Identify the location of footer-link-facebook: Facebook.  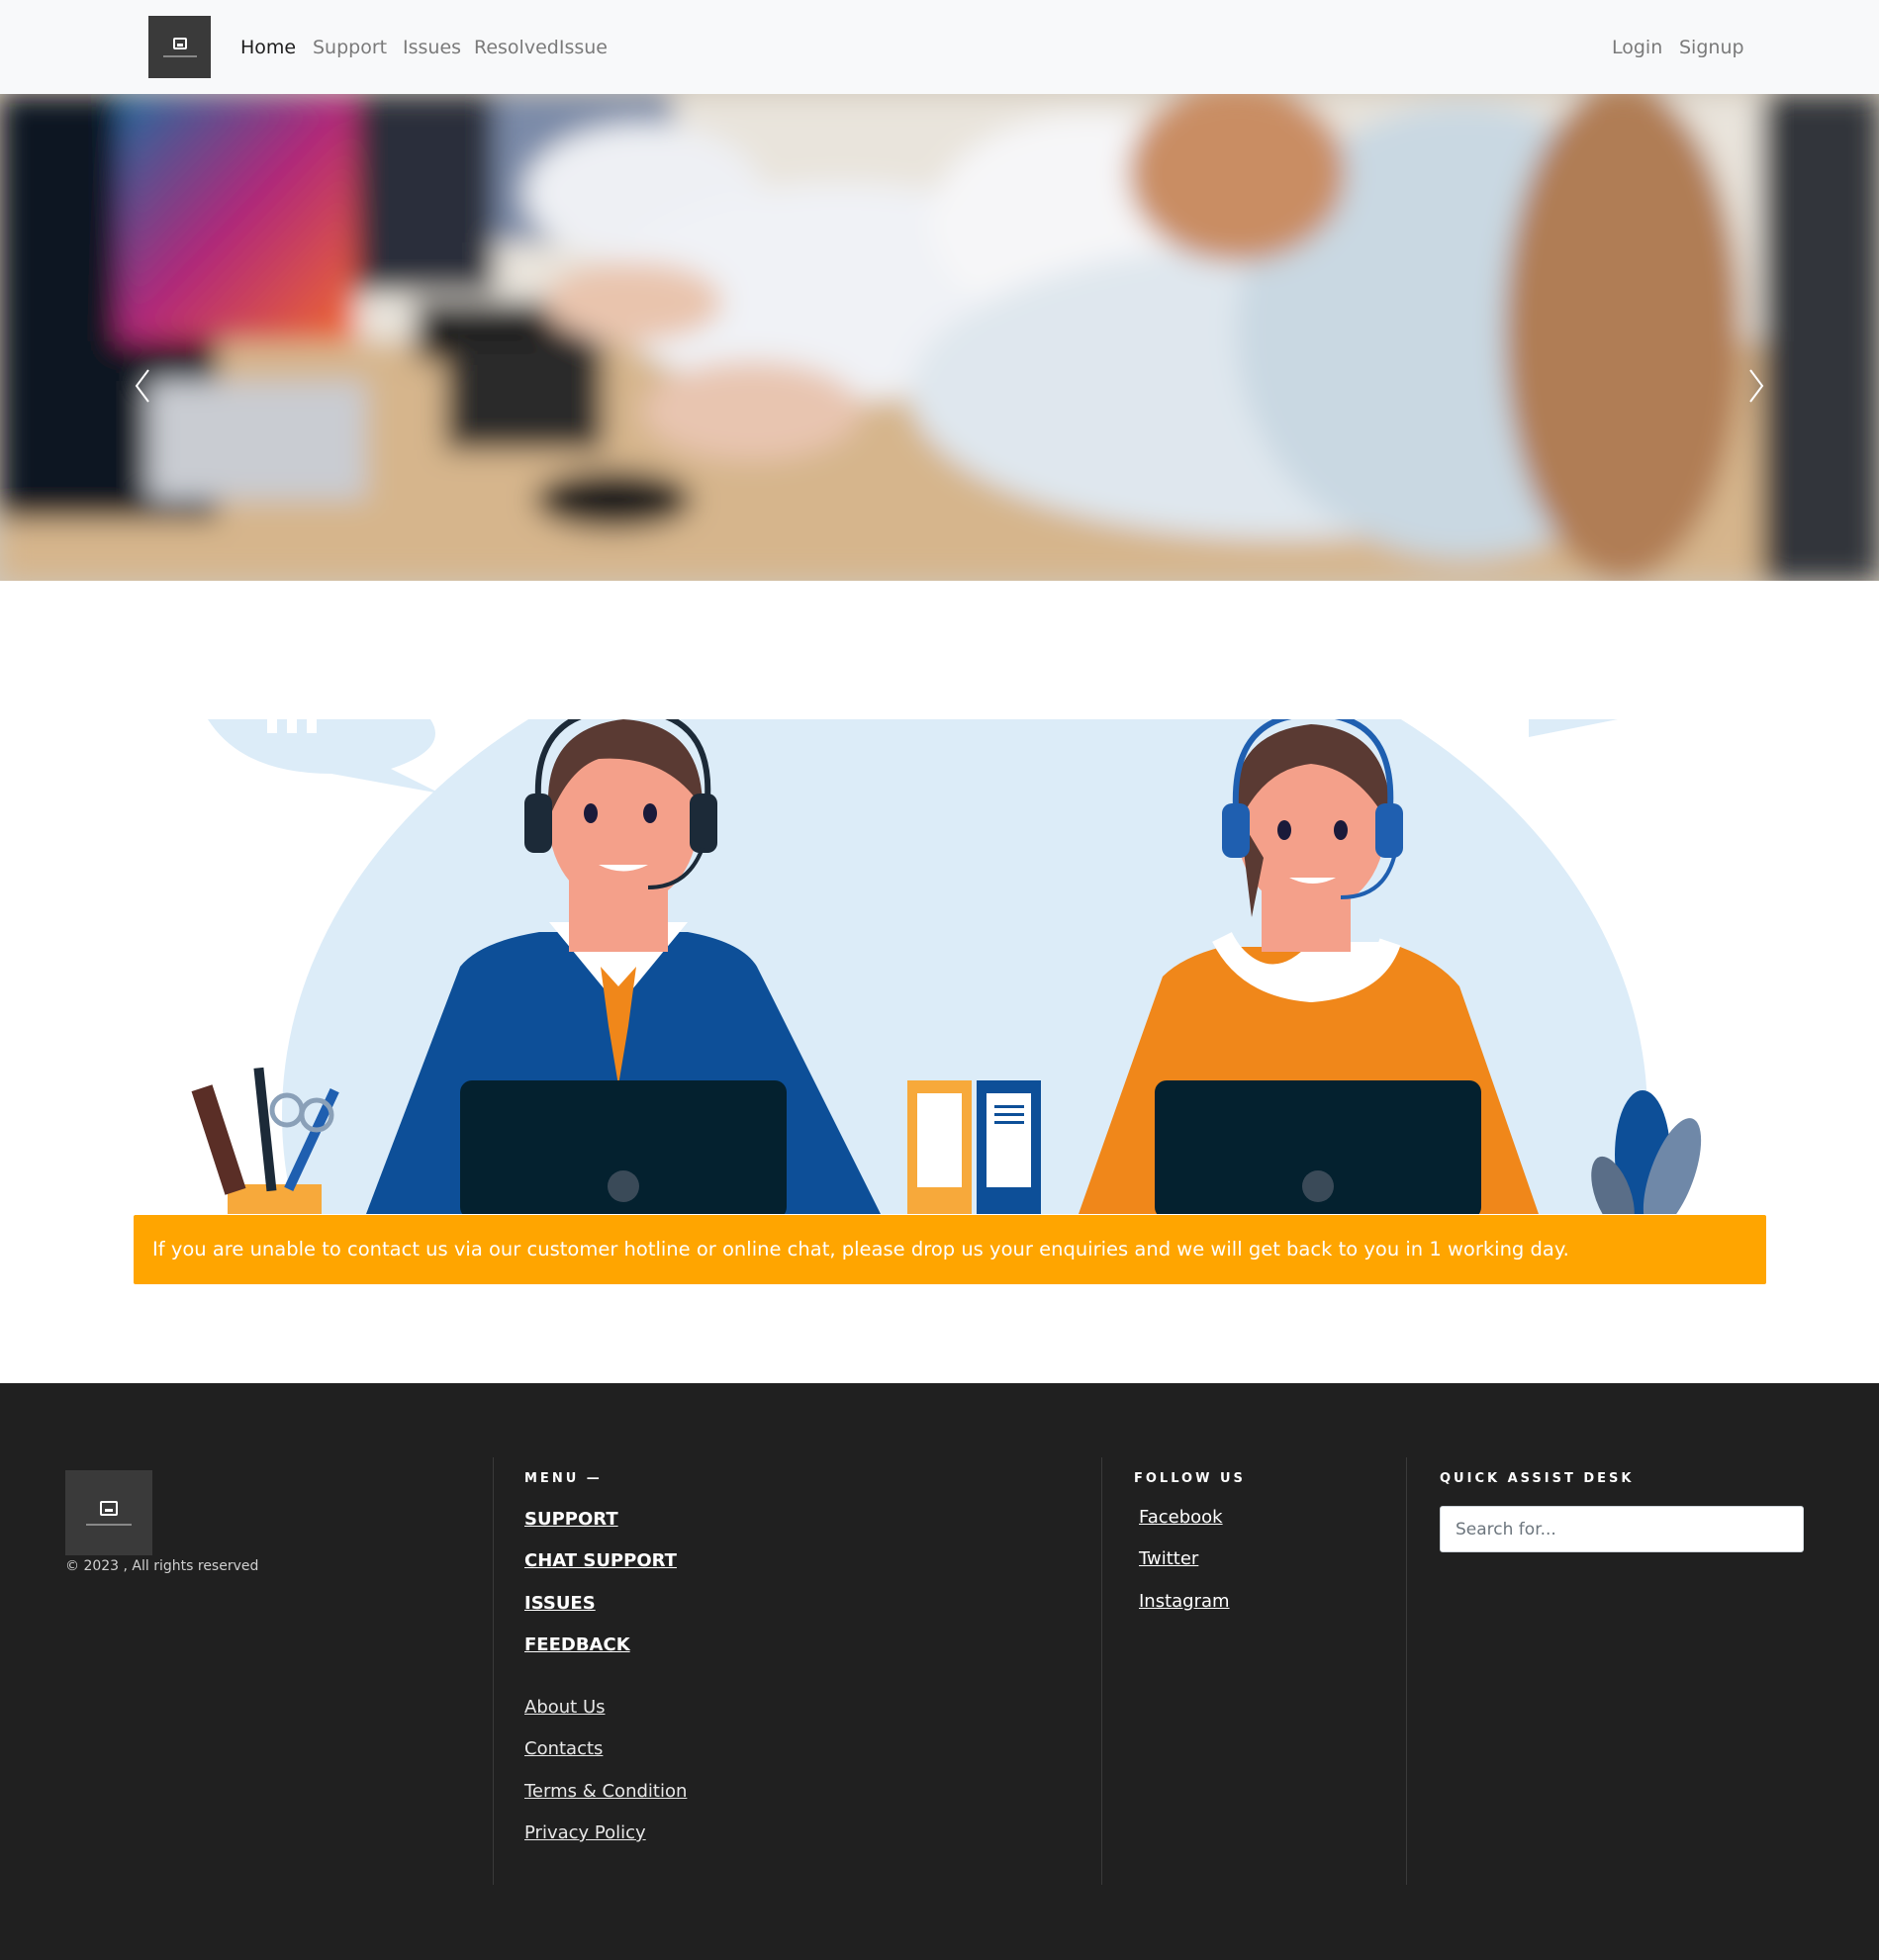
(1181, 1517).